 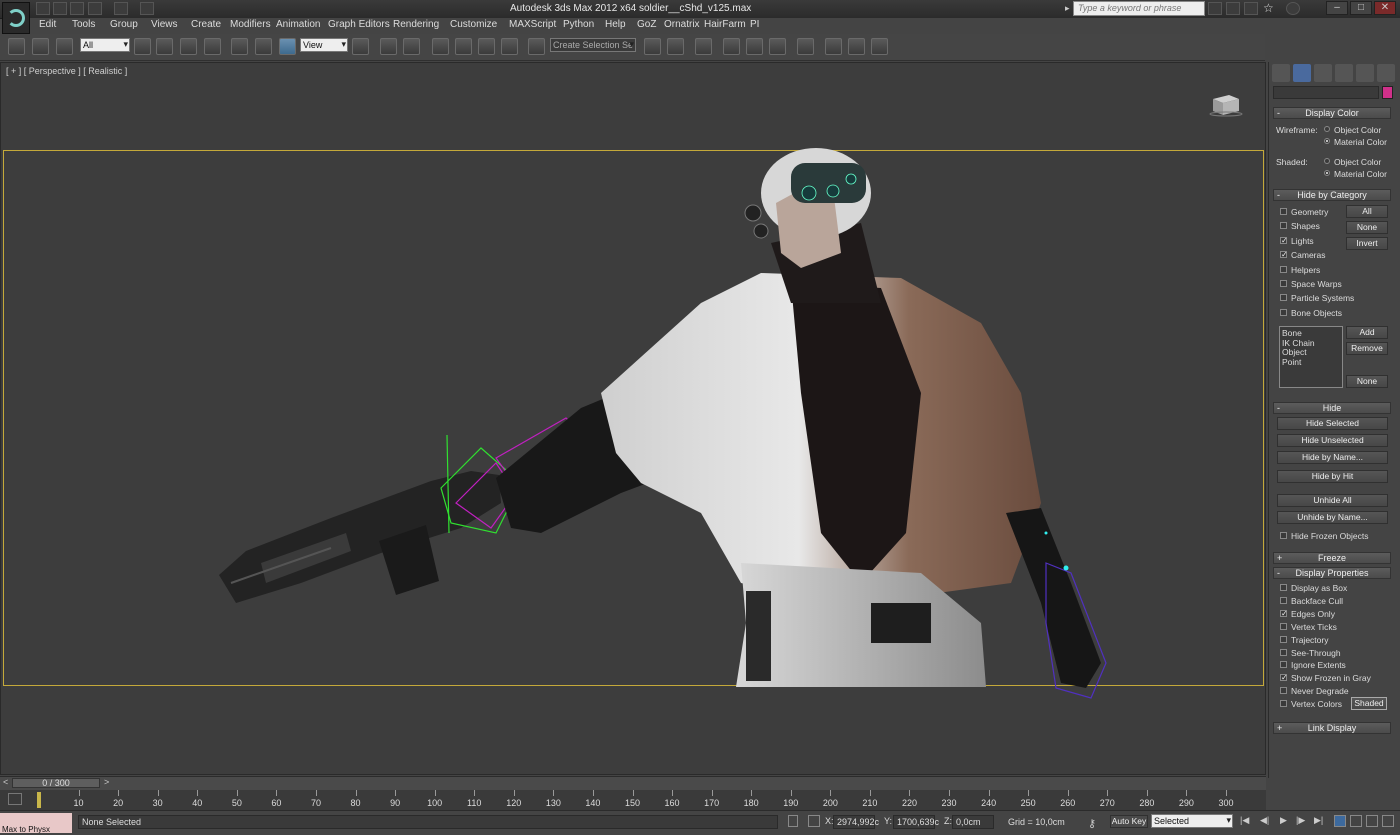 I want to click on render-setup-icon, so click(x=833, y=46).